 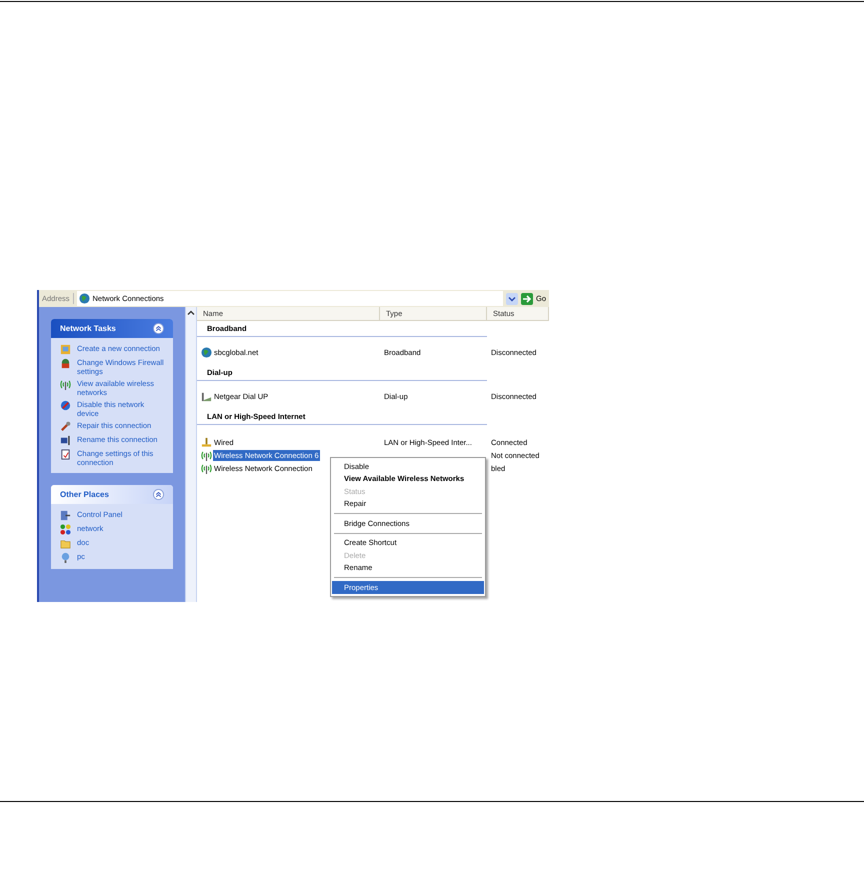 I want to click on panel-header: Network Tasks, so click(x=112, y=328).